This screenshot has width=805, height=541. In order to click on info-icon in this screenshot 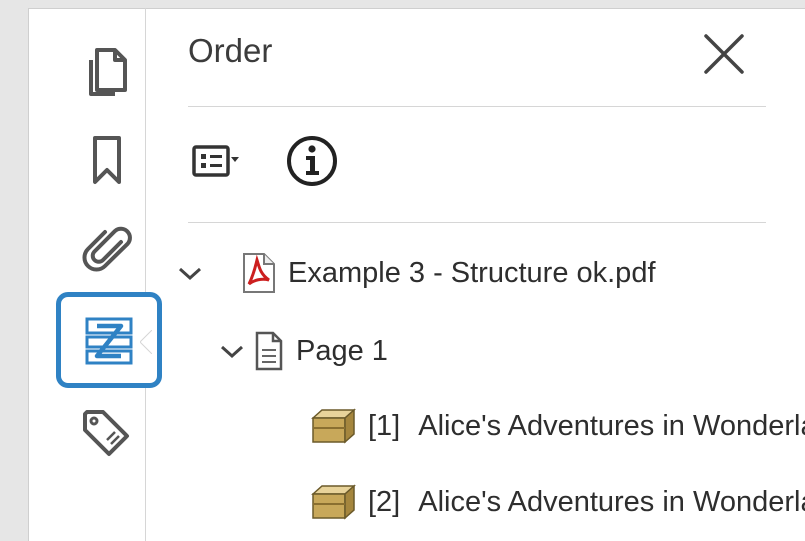, I will do `click(312, 161)`.